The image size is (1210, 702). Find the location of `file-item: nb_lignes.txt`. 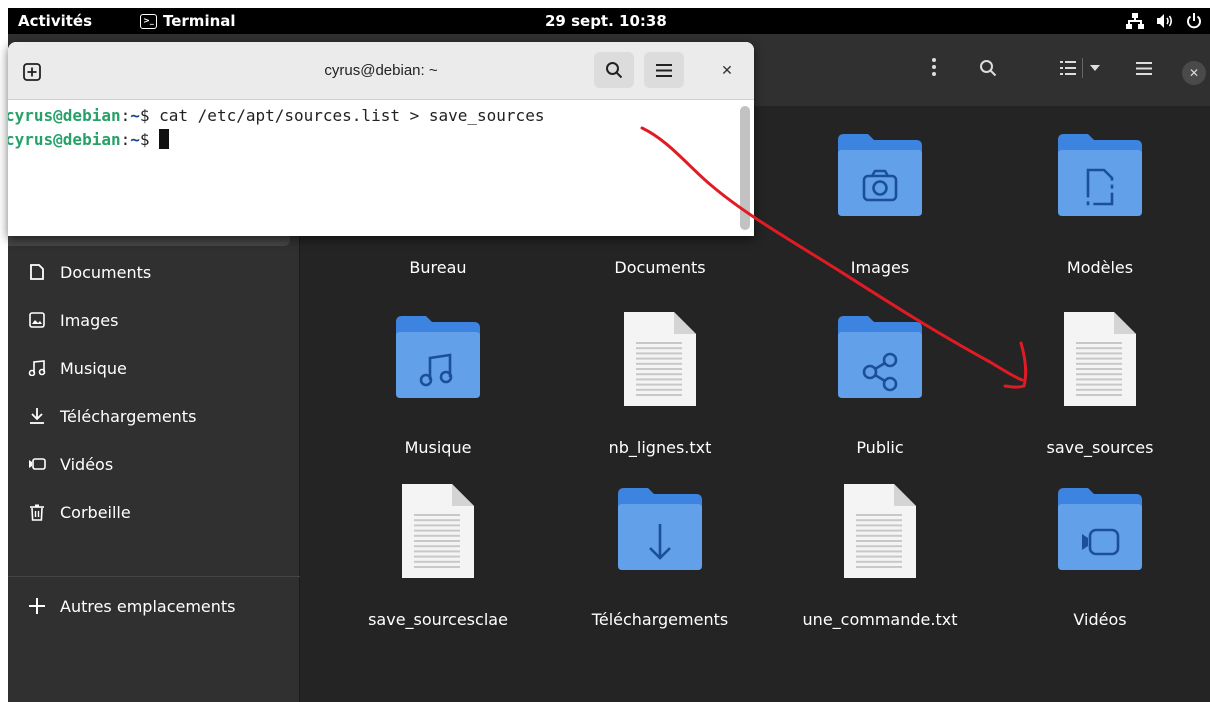

file-item: nb_lignes.txt is located at coordinates (660, 367).